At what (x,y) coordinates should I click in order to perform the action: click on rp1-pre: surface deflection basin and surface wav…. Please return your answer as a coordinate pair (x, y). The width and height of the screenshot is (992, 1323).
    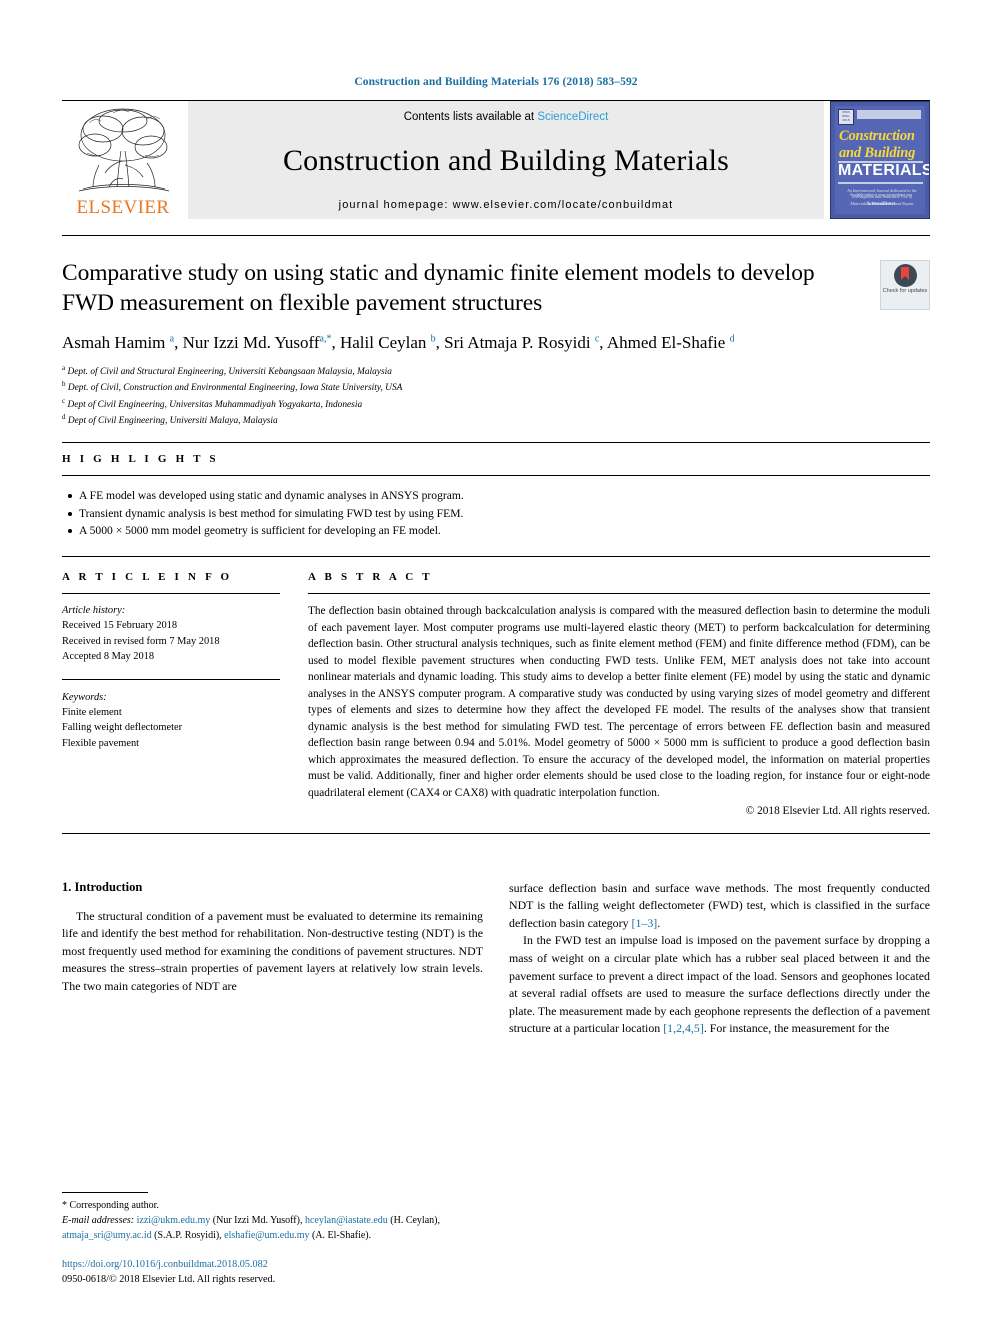
    Looking at the image, I should click on (719, 905).